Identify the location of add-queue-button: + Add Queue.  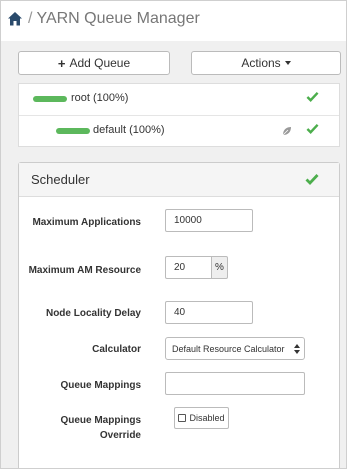
(94, 63).